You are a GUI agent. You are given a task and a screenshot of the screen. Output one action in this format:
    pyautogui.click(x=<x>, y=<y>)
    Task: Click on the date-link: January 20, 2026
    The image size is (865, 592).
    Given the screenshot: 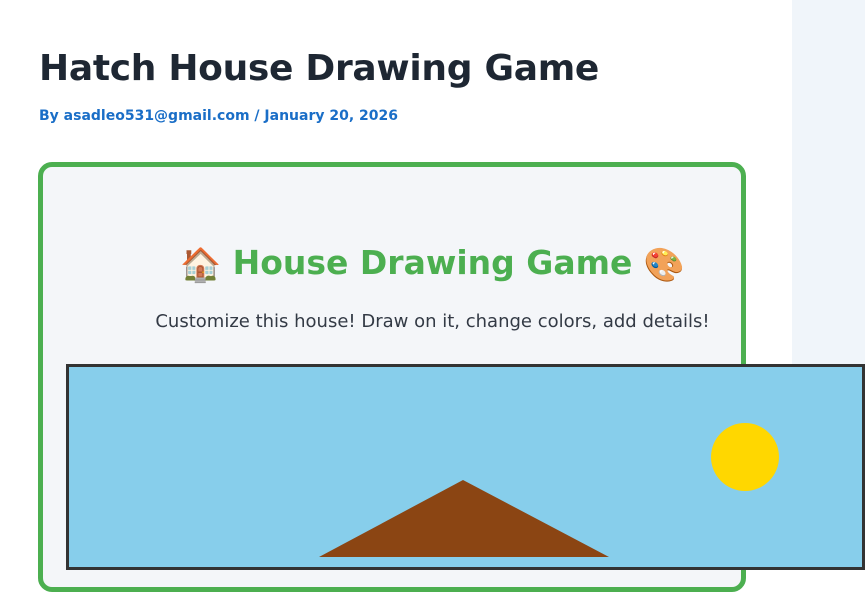 What is the action you would take?
    pyautogui.click(x=331, y=116)
    